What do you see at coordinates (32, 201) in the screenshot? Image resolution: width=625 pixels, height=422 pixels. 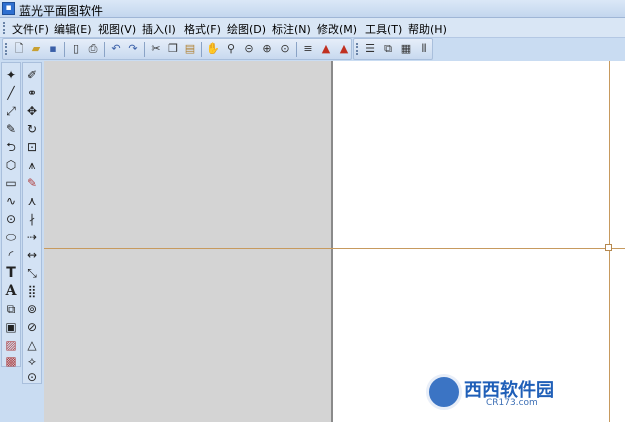 I see `stretch-icon: ⋏` at bounding box center [32, 201].